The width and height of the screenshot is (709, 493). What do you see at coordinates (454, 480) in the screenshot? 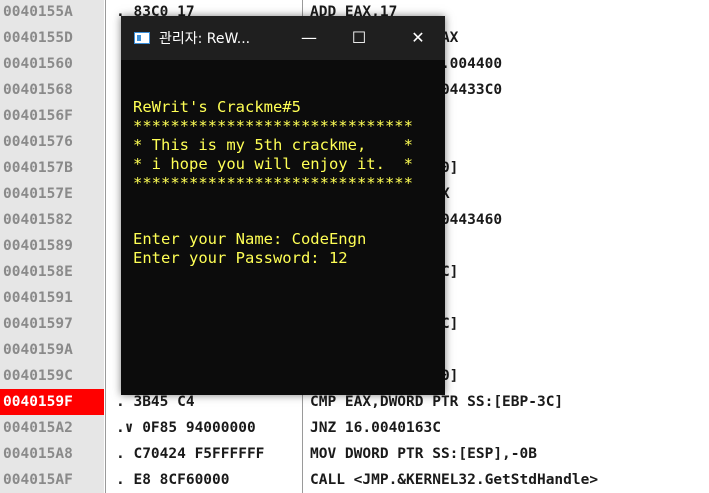
I see `row-disassembly: CALL <JMP.&KERNEL32.GetStdHandle>` at bounding box center [454, 480].